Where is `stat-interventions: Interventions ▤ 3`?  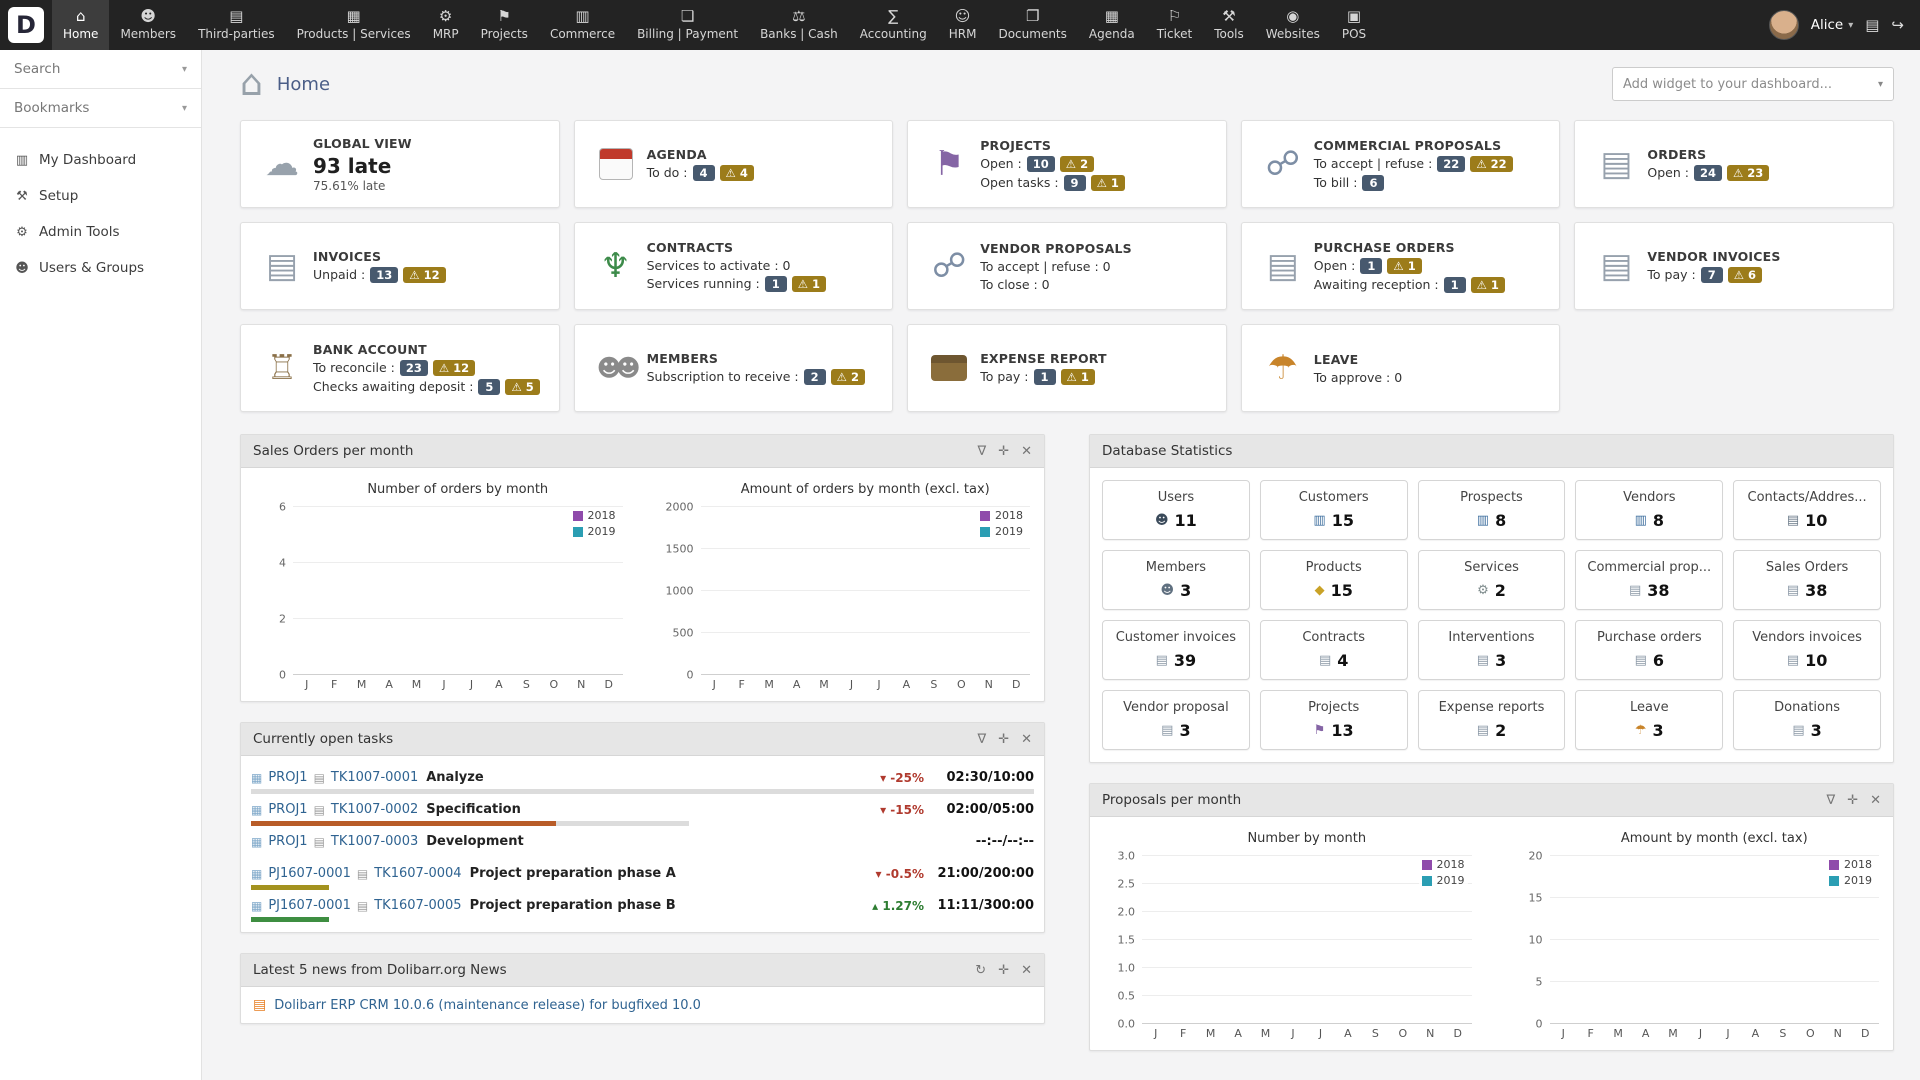 stat-interventions: Interventions ▤ 3 is located at coordinates (1491, 650).